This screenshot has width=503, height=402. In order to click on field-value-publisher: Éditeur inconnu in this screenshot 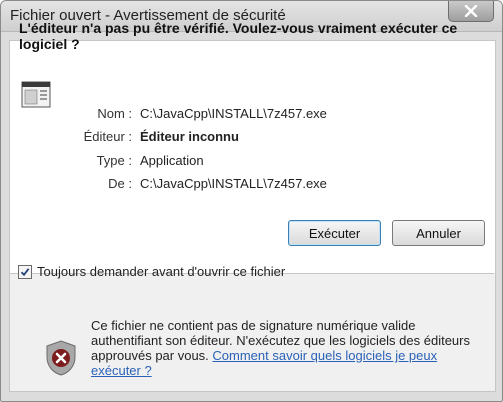, I will do `click(189, 136)`.